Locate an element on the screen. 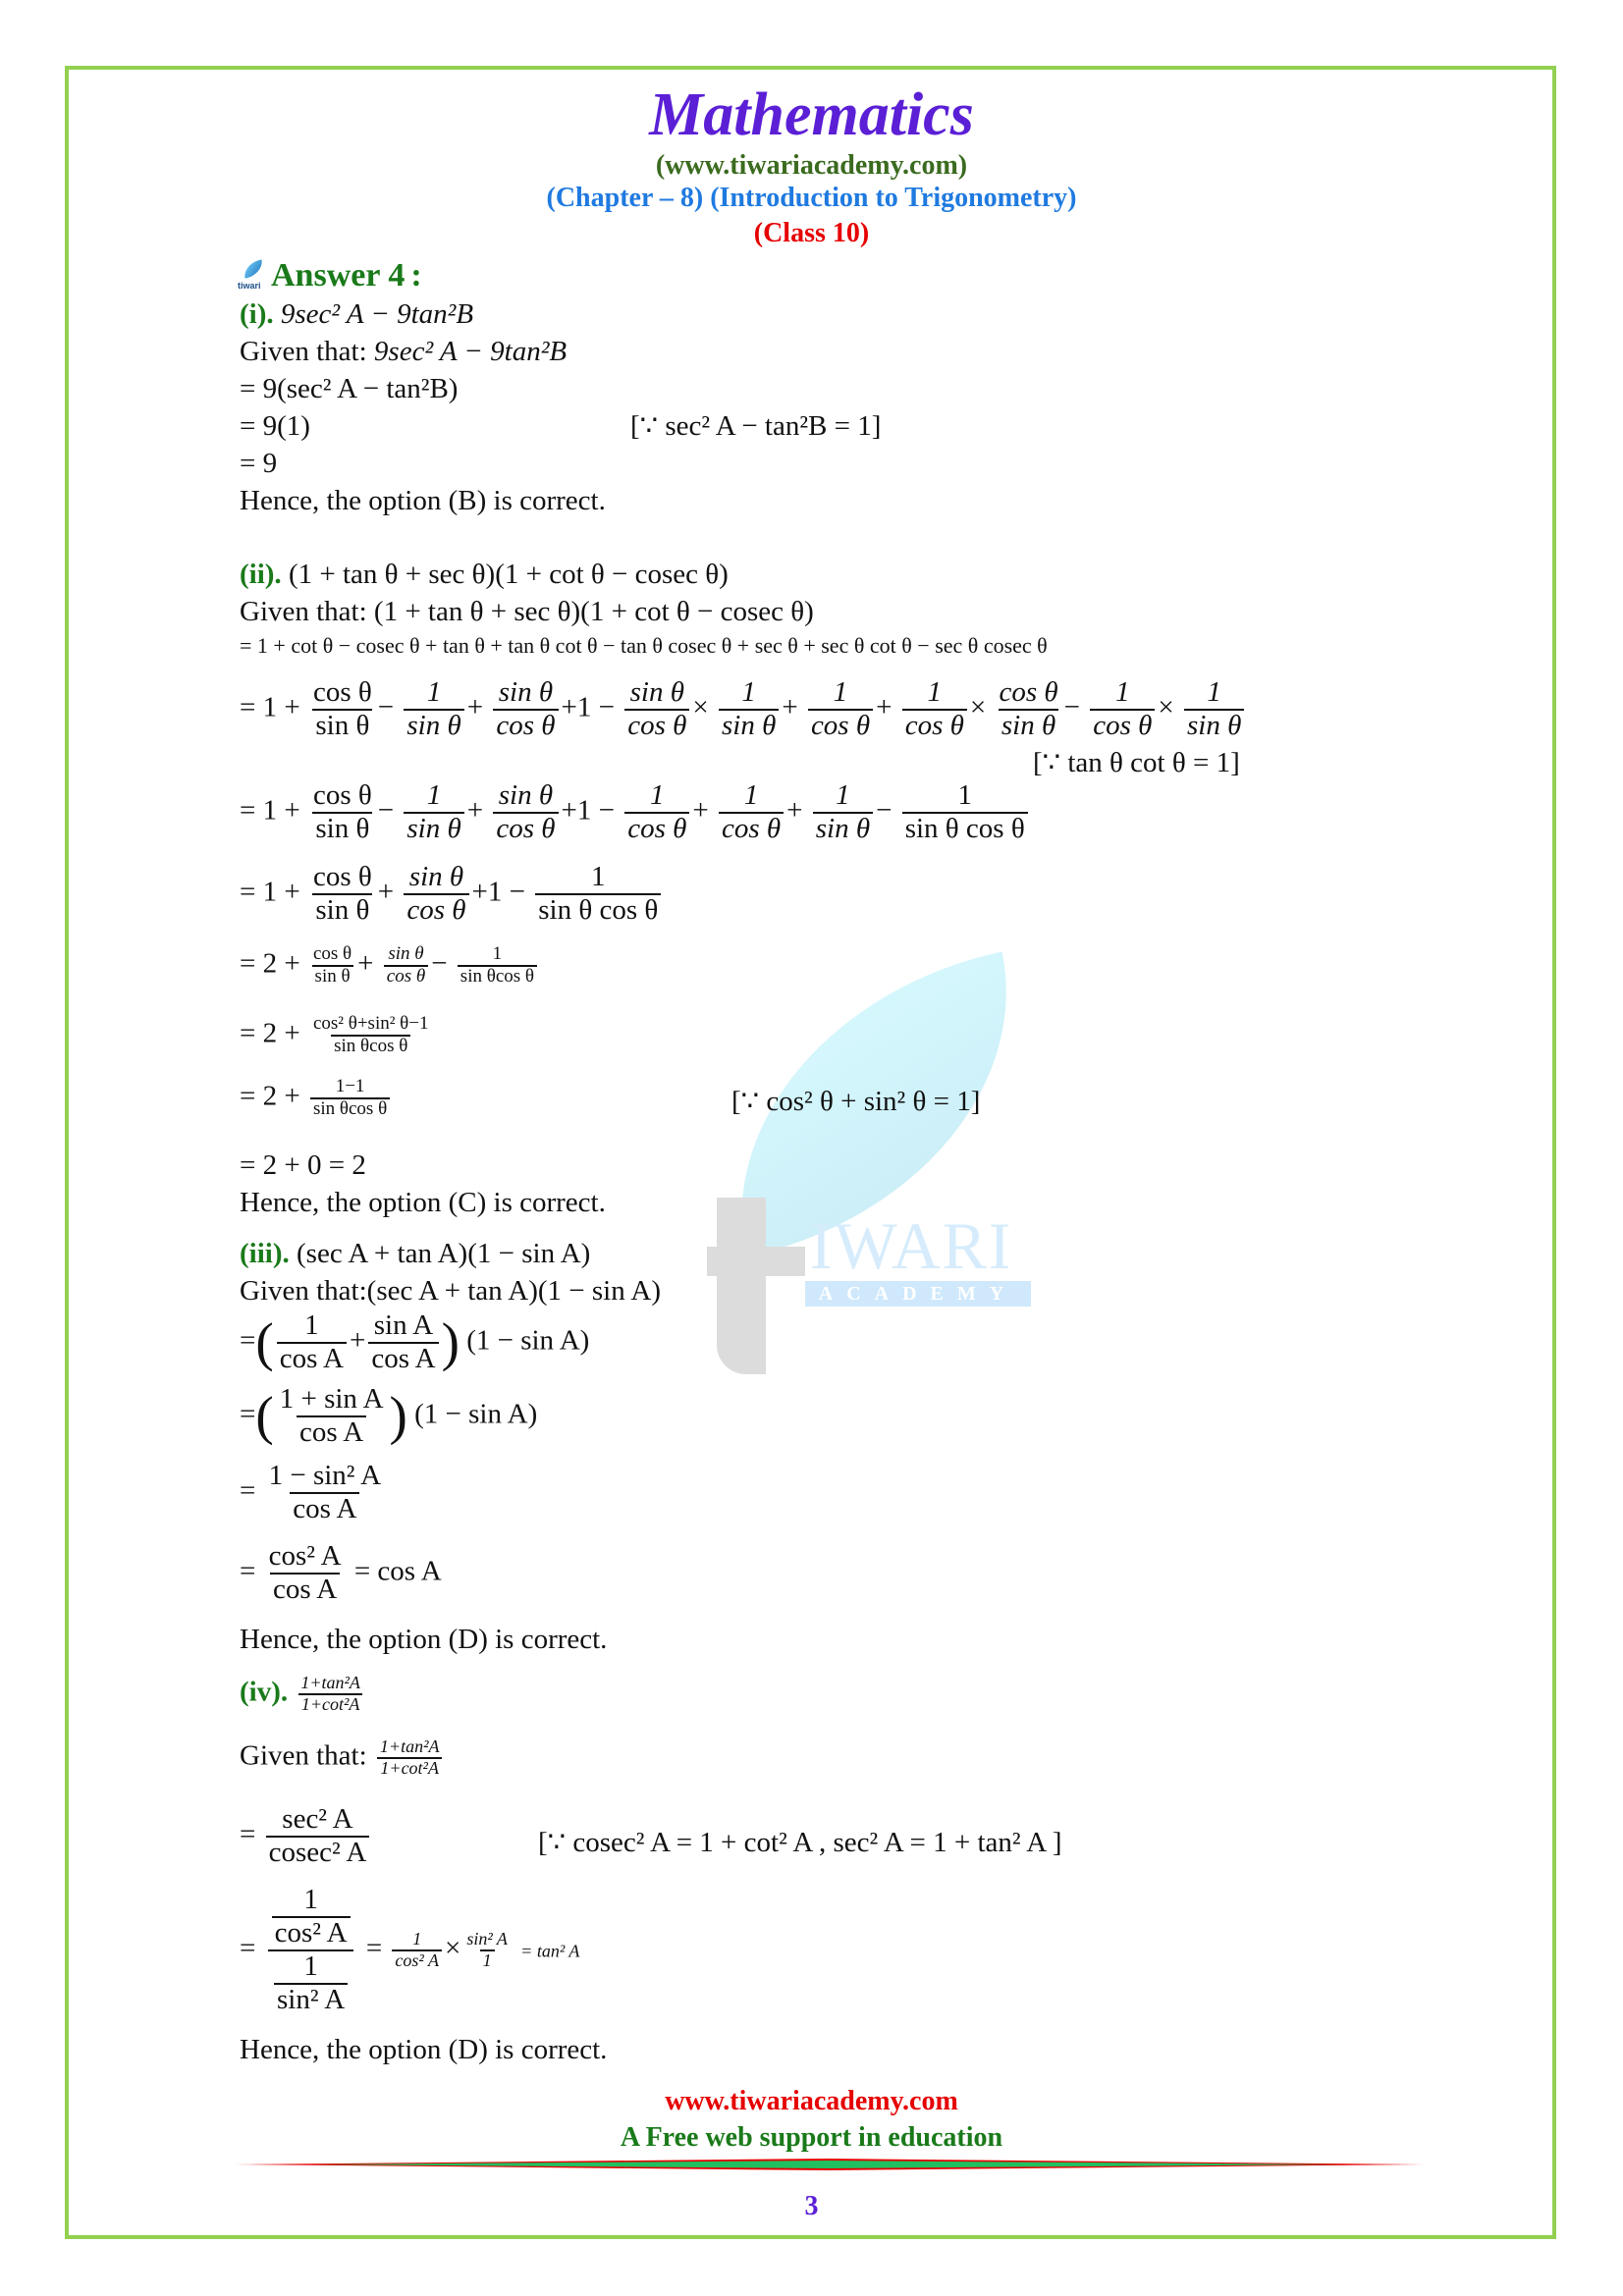 Image resolution: width=1623 pixels, height=2296 pixels. part-i-step1: = 9(sec² A − tan²B) is located at coordinates (349, 388).